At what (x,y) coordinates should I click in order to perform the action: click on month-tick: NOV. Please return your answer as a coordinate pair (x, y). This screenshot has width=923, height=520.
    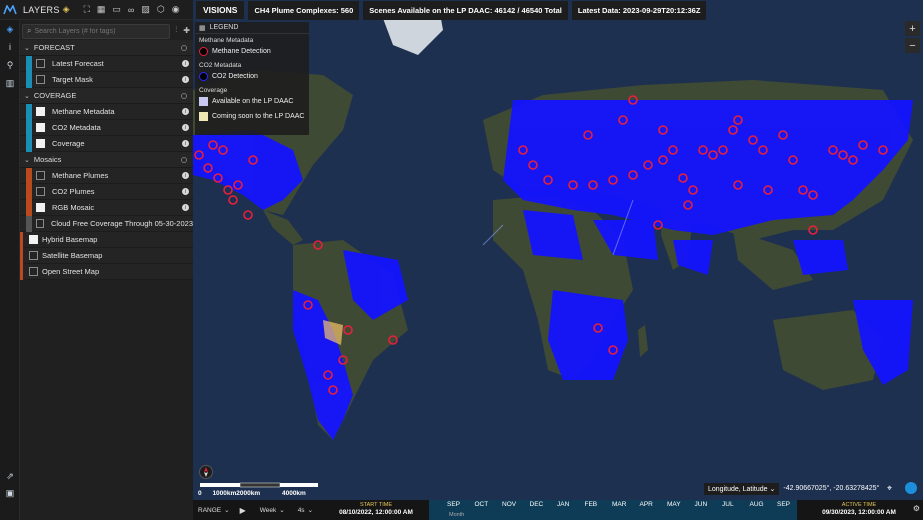
    Looking at the image, I should click on (509, 504).